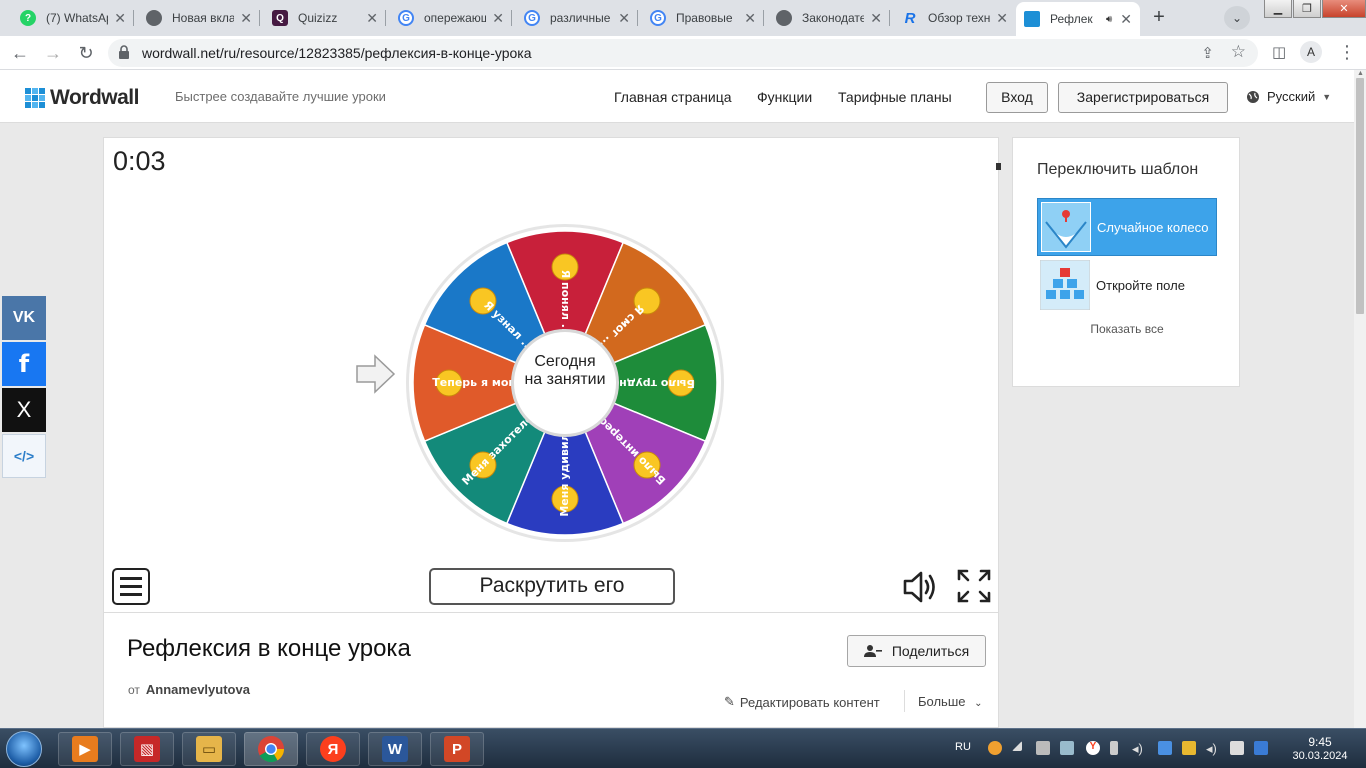 This screenshot has width=1366, height=768. I want to click on taskbar-yandex: Я, so click(333, 749).